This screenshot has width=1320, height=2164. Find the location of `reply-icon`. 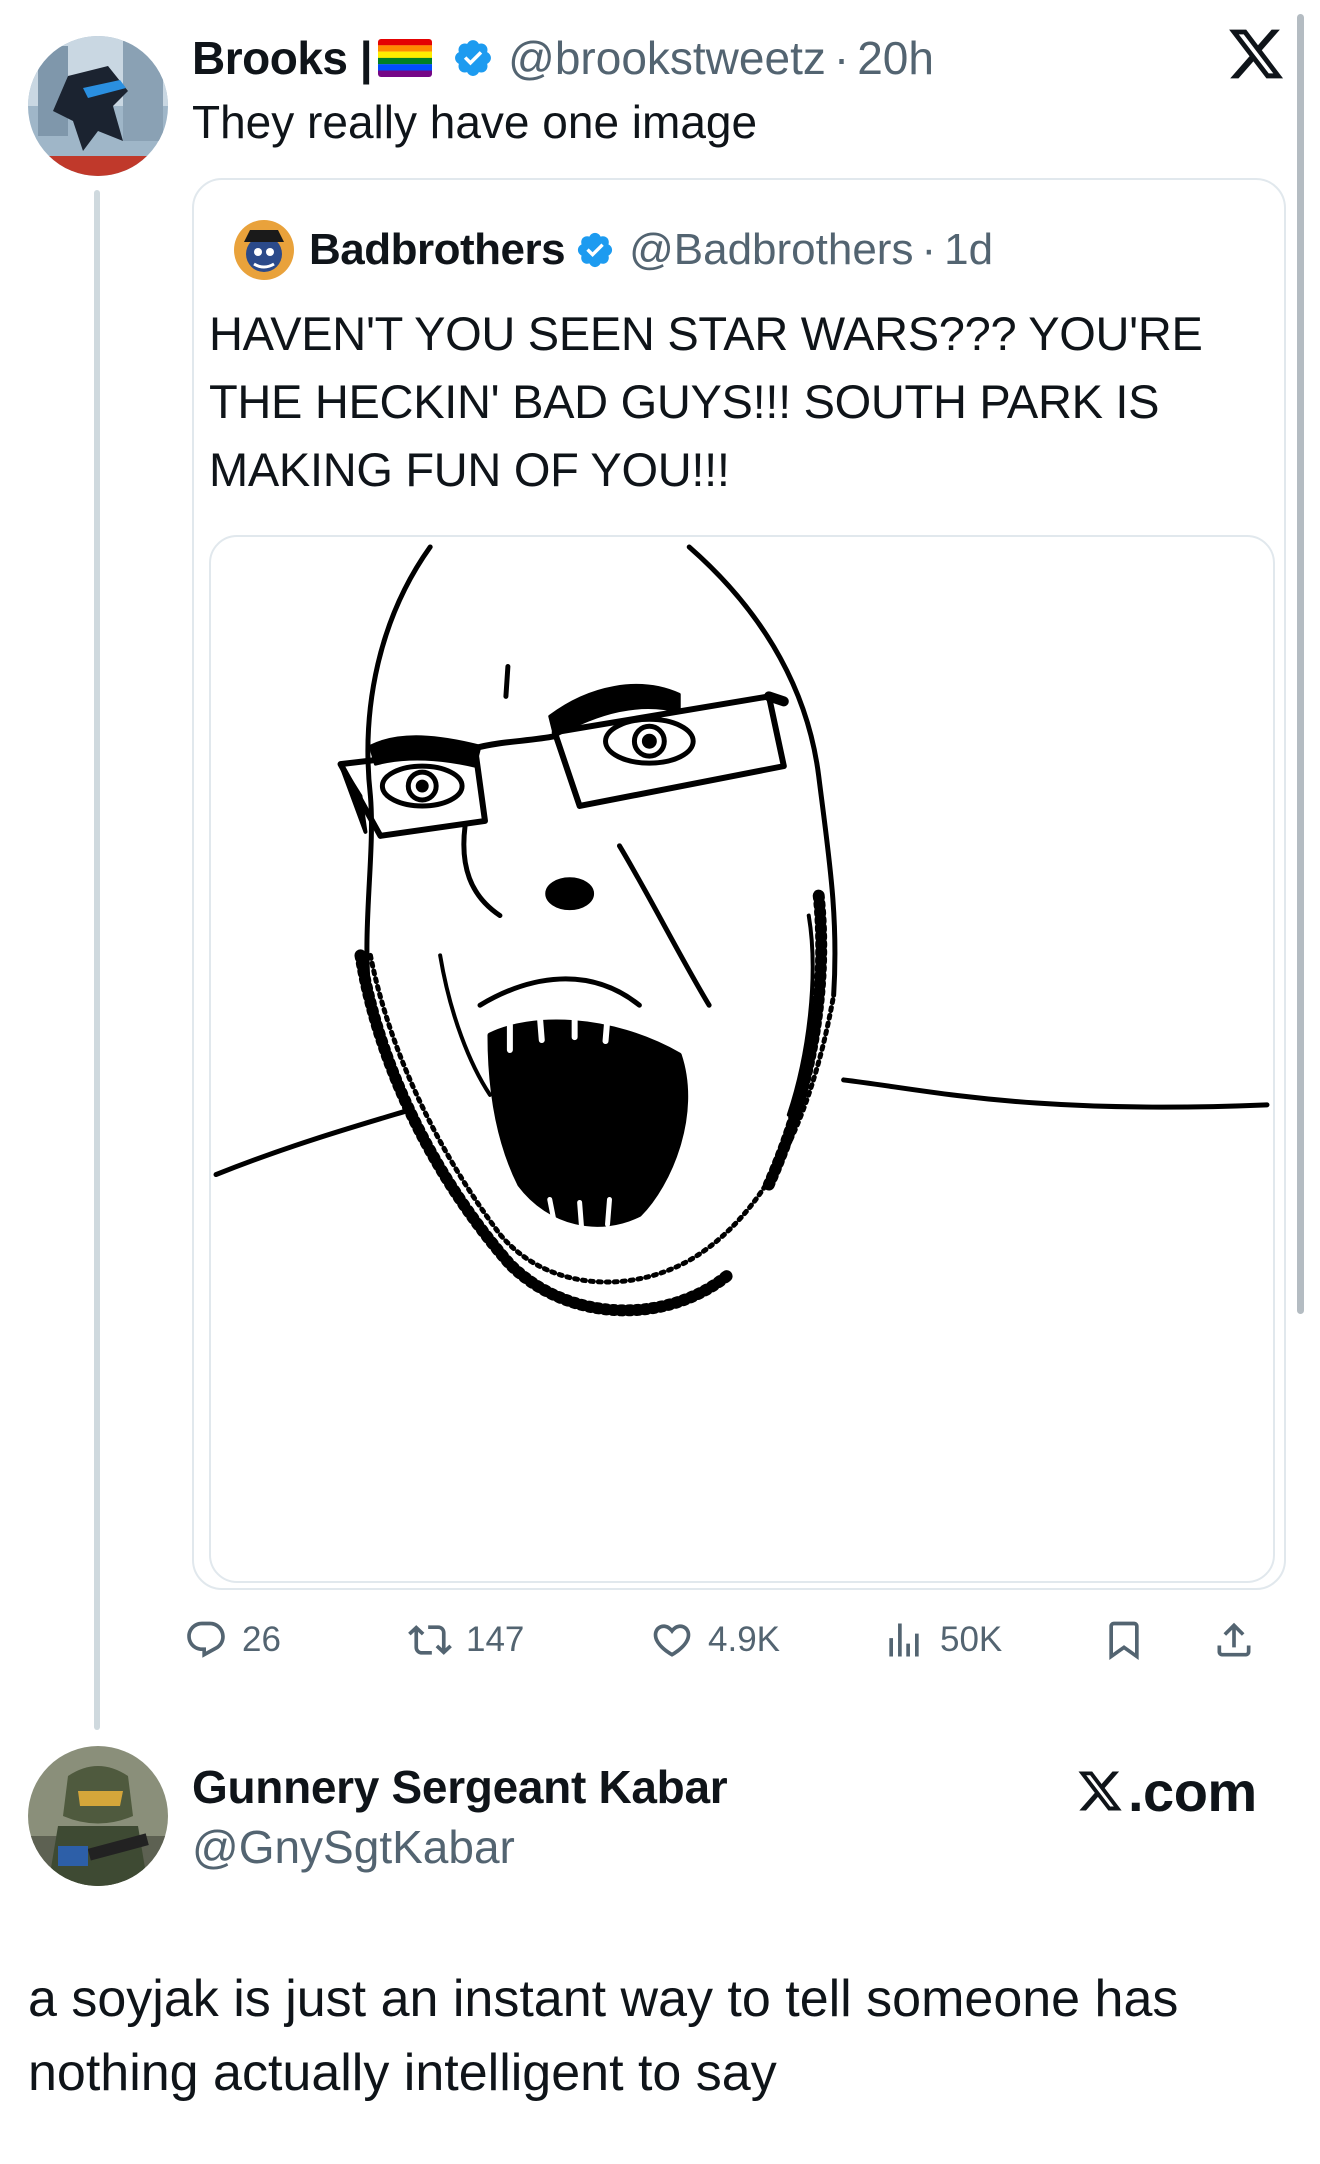

reply-icon is located at coordinates (206, 1640).